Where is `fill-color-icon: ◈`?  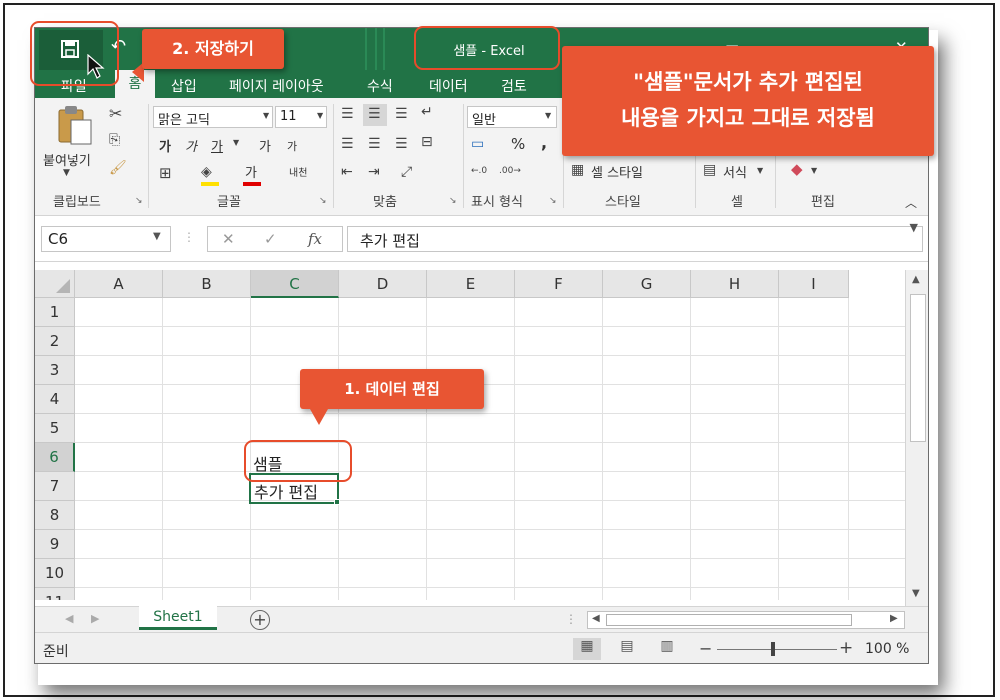
fill-color-icon: ◈ is located at coordinates (206, 172).